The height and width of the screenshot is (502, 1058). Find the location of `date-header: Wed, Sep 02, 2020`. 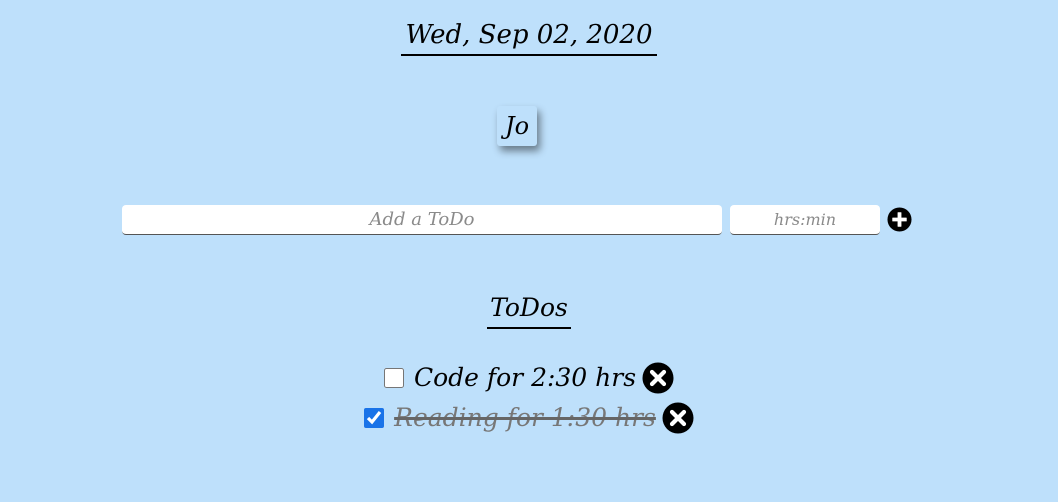

date-header: Wed, Sep 02, 2020 is located at coordinates (529, 37).